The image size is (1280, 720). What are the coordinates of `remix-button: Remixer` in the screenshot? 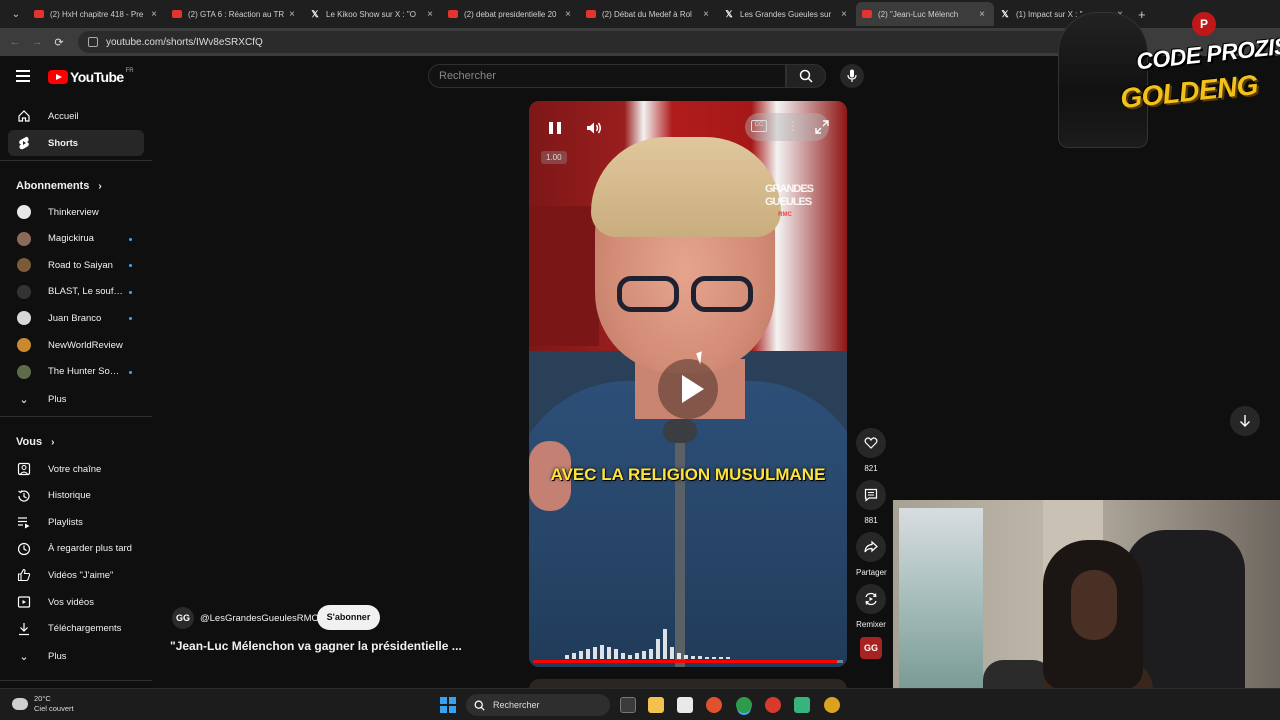 It's located at (871, 606).